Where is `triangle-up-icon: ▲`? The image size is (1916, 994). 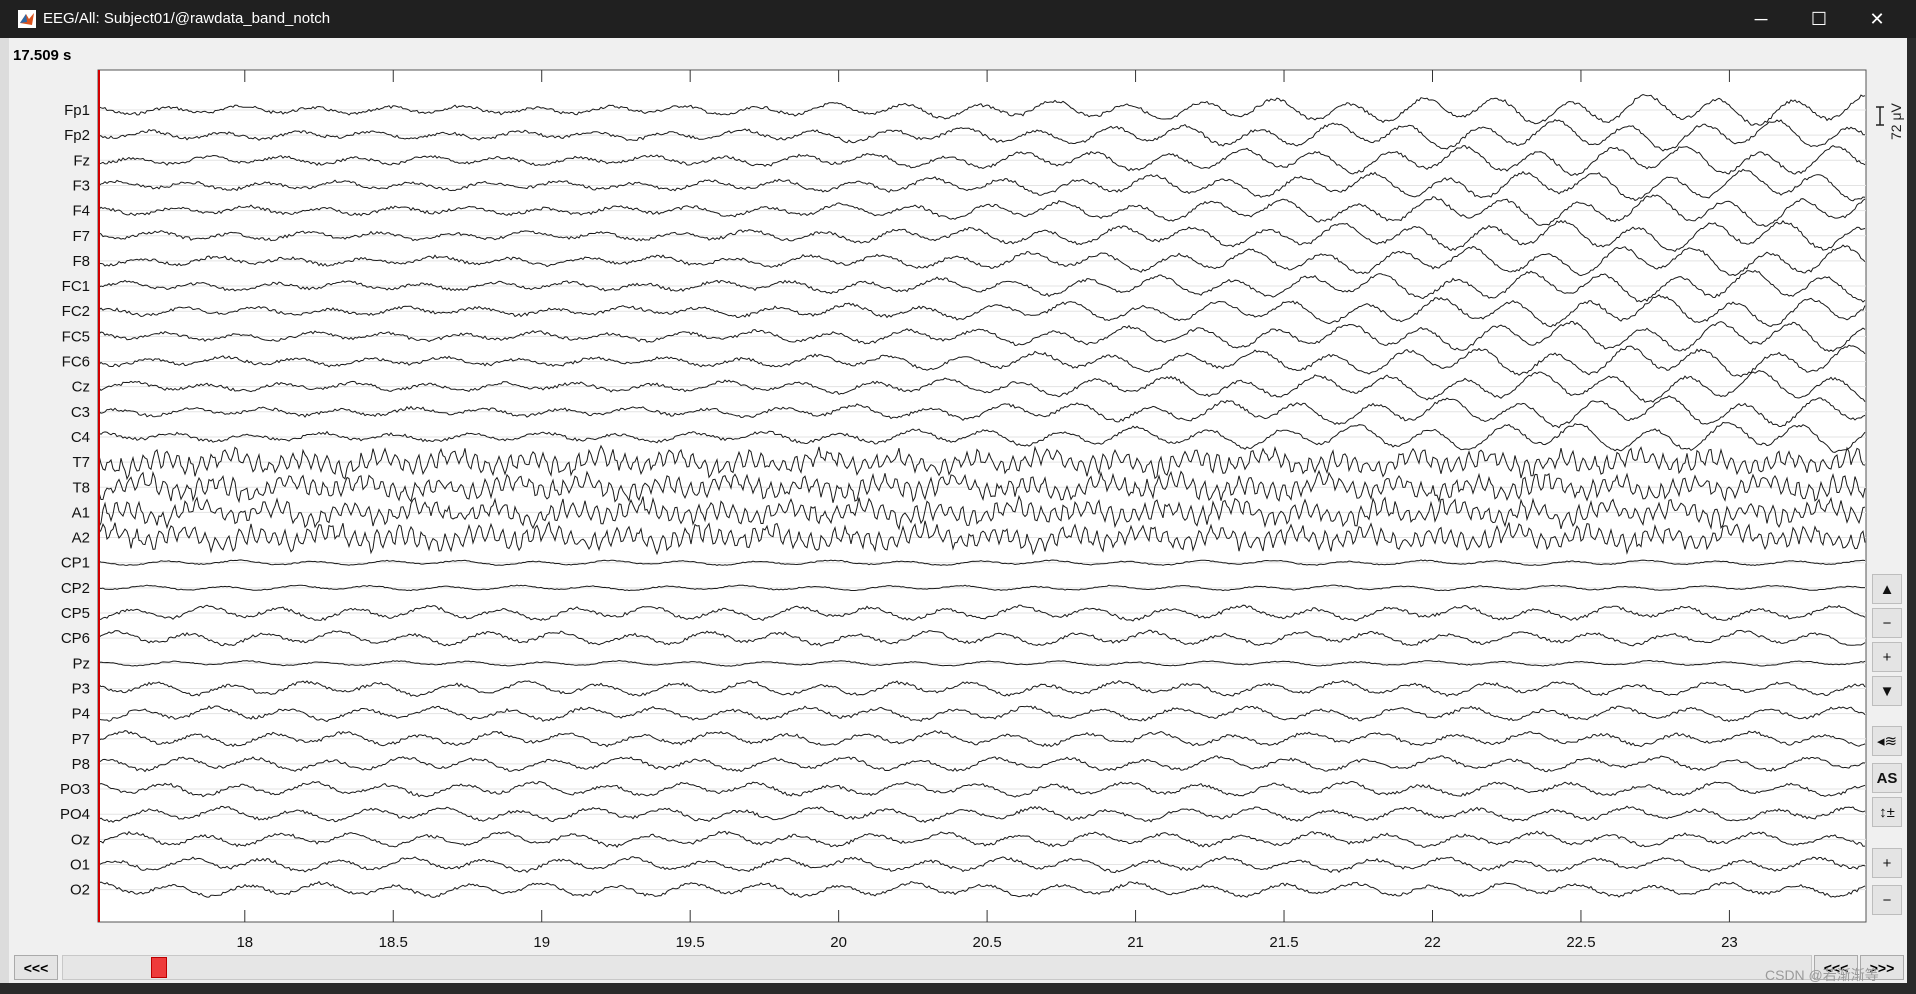 triangle-up-icon: ▲ is located at coordinates (1887, 589).